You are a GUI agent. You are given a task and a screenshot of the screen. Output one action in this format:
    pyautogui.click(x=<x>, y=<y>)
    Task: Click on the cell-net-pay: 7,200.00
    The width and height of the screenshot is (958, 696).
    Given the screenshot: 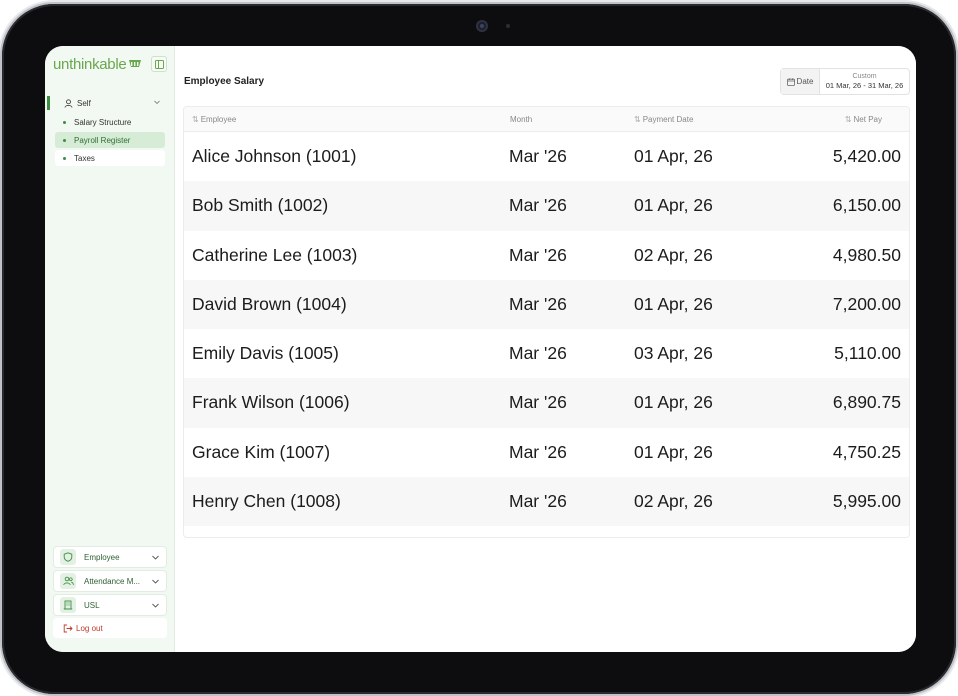 What is the action you would take?
    pyautogui.click(x=866, y=303)
    